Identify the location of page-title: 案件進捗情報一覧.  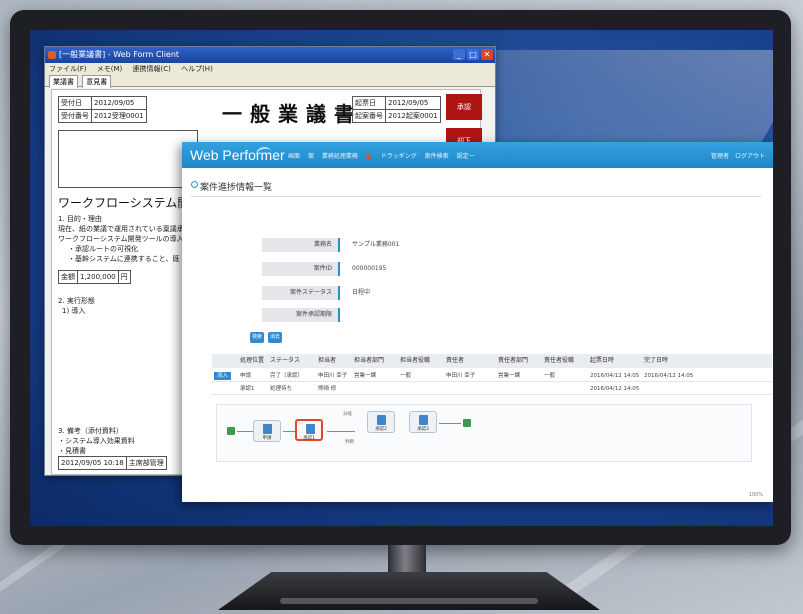
(236, 188).